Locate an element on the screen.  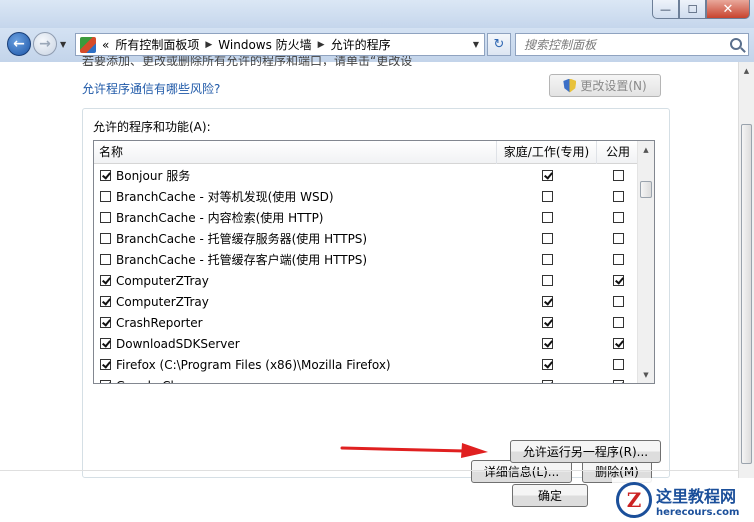
table-row: Bonjour 服务 is located at coordinates (366, 175).